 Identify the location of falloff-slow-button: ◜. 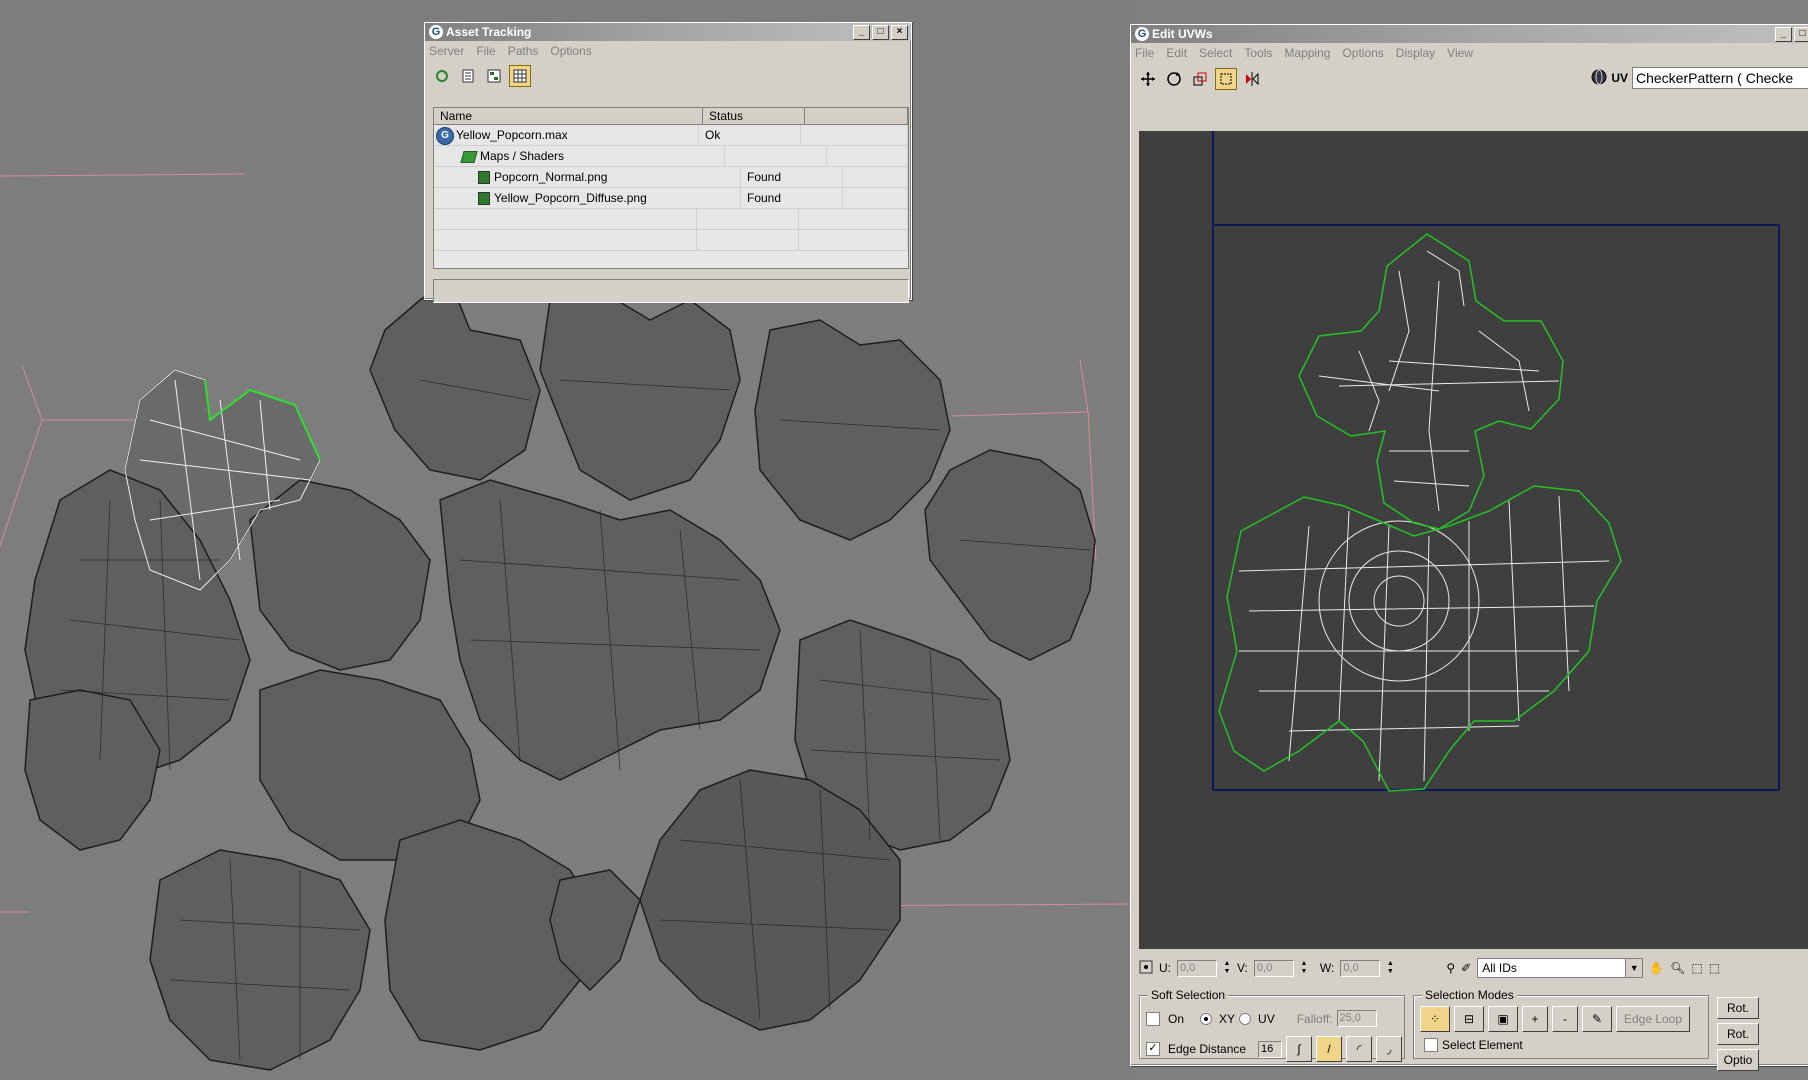
(1359, 1049).